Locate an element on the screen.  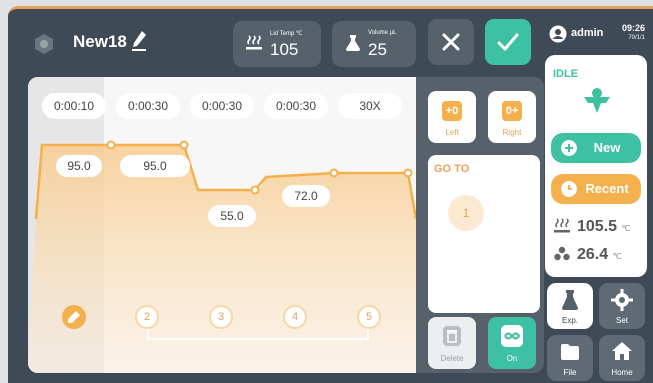
step-temp-1: 95.0 is located at coordinates (79, 166).